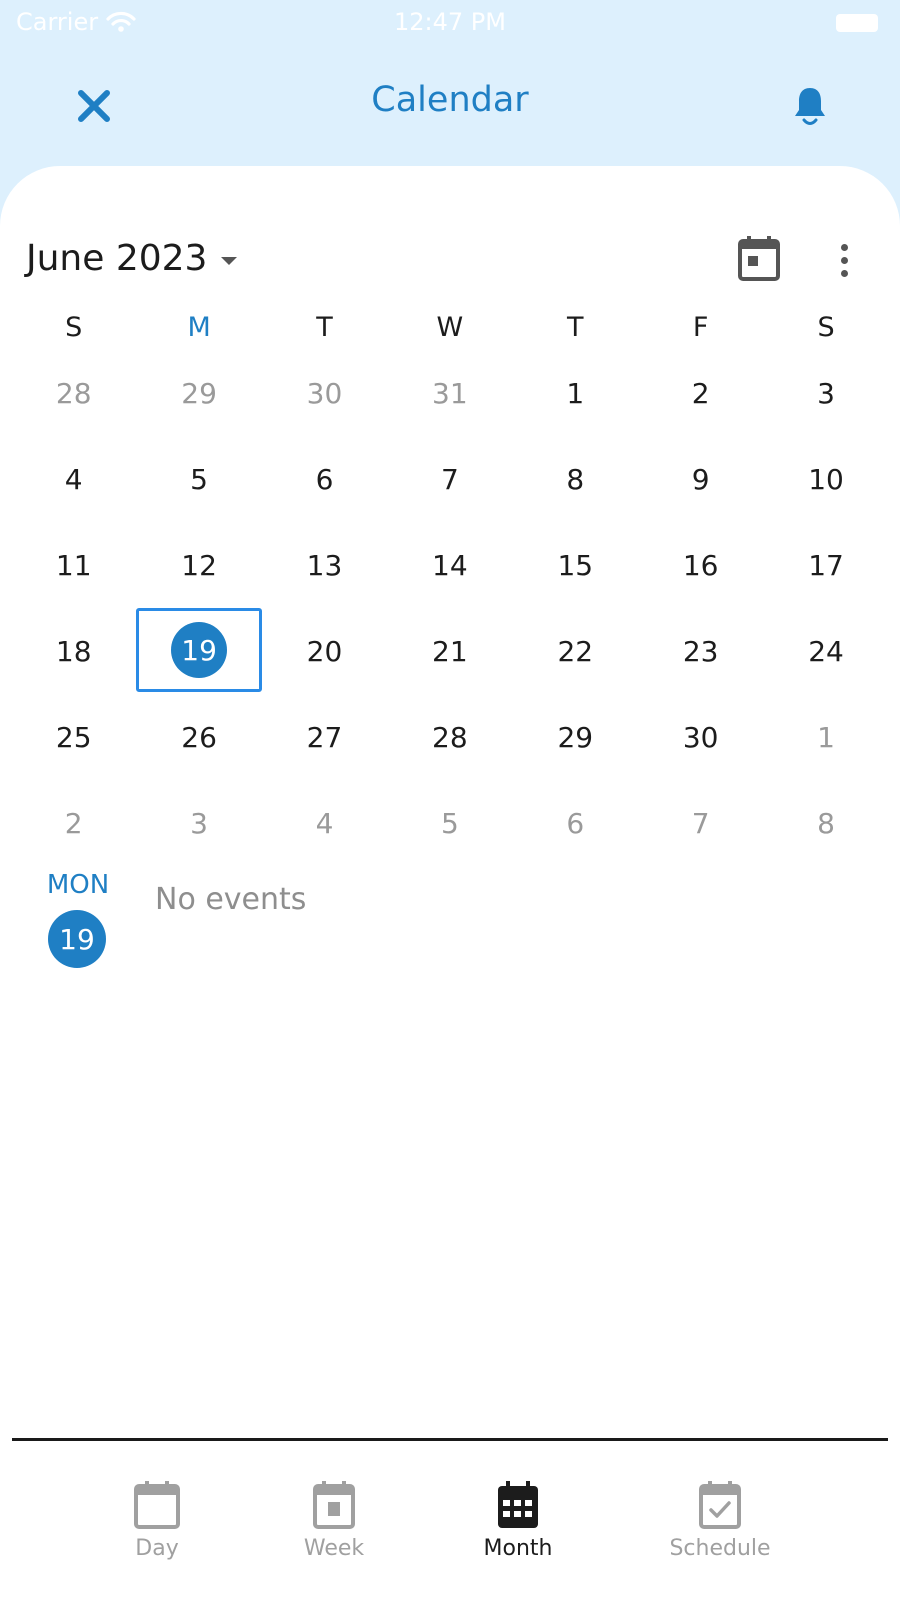 The image size is (900, 1598). I want to click on close-button, so click(94, 106).